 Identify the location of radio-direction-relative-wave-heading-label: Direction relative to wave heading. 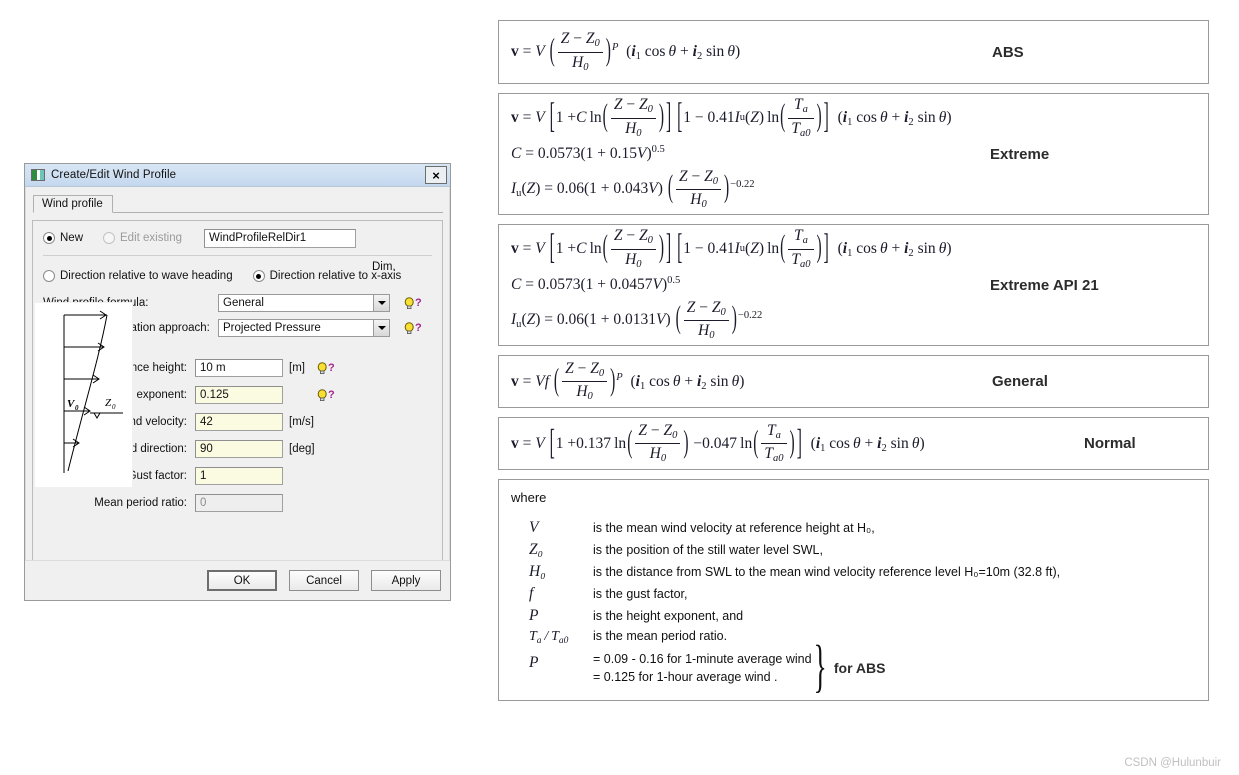
(146, 276).